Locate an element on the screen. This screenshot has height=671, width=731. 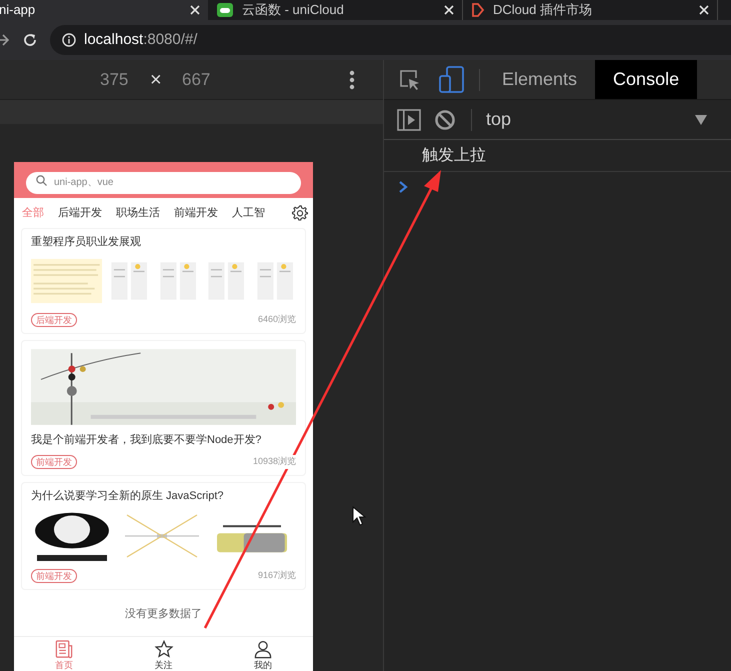
reload-icon is located at coordinates (30, 40).